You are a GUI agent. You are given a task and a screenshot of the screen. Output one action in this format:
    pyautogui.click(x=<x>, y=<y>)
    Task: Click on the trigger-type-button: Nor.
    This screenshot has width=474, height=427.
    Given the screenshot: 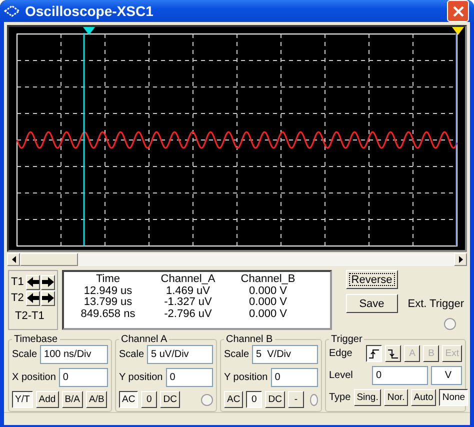 What is the action you would take?
    pyautogui.click(x=396, y=397)
    